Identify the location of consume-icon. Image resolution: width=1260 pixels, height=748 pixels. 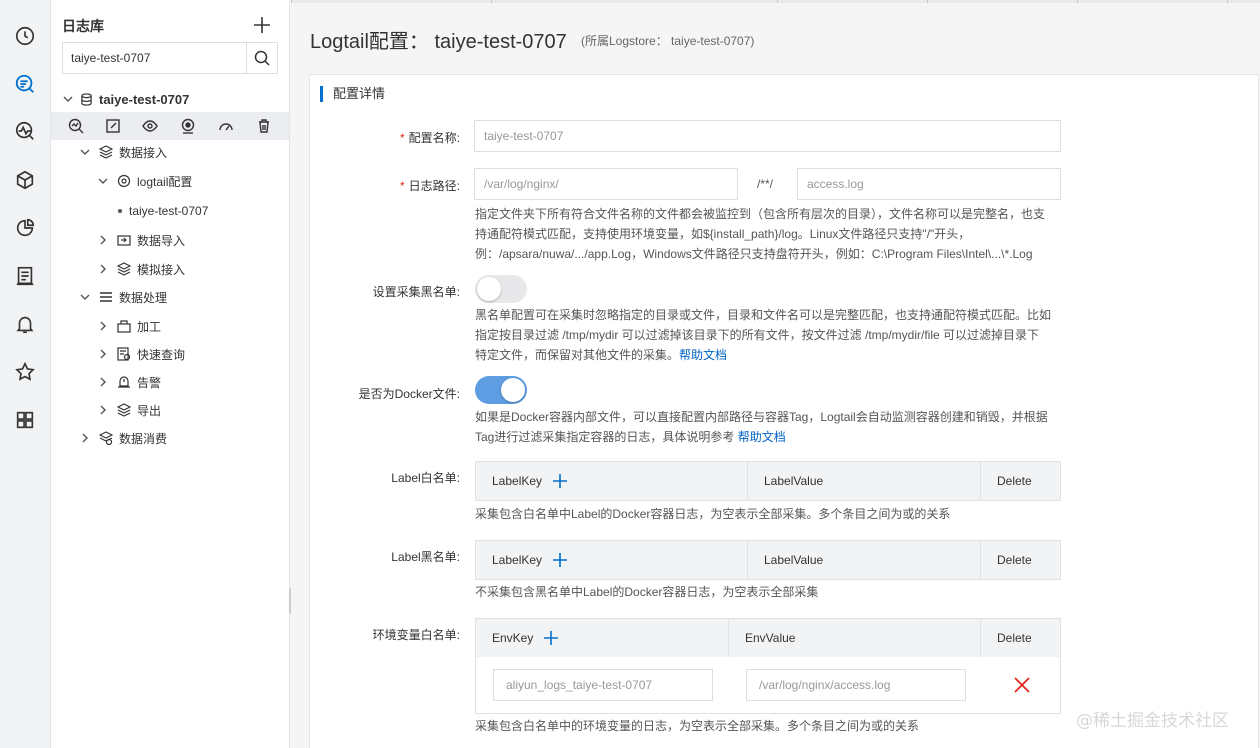
(106, 438).